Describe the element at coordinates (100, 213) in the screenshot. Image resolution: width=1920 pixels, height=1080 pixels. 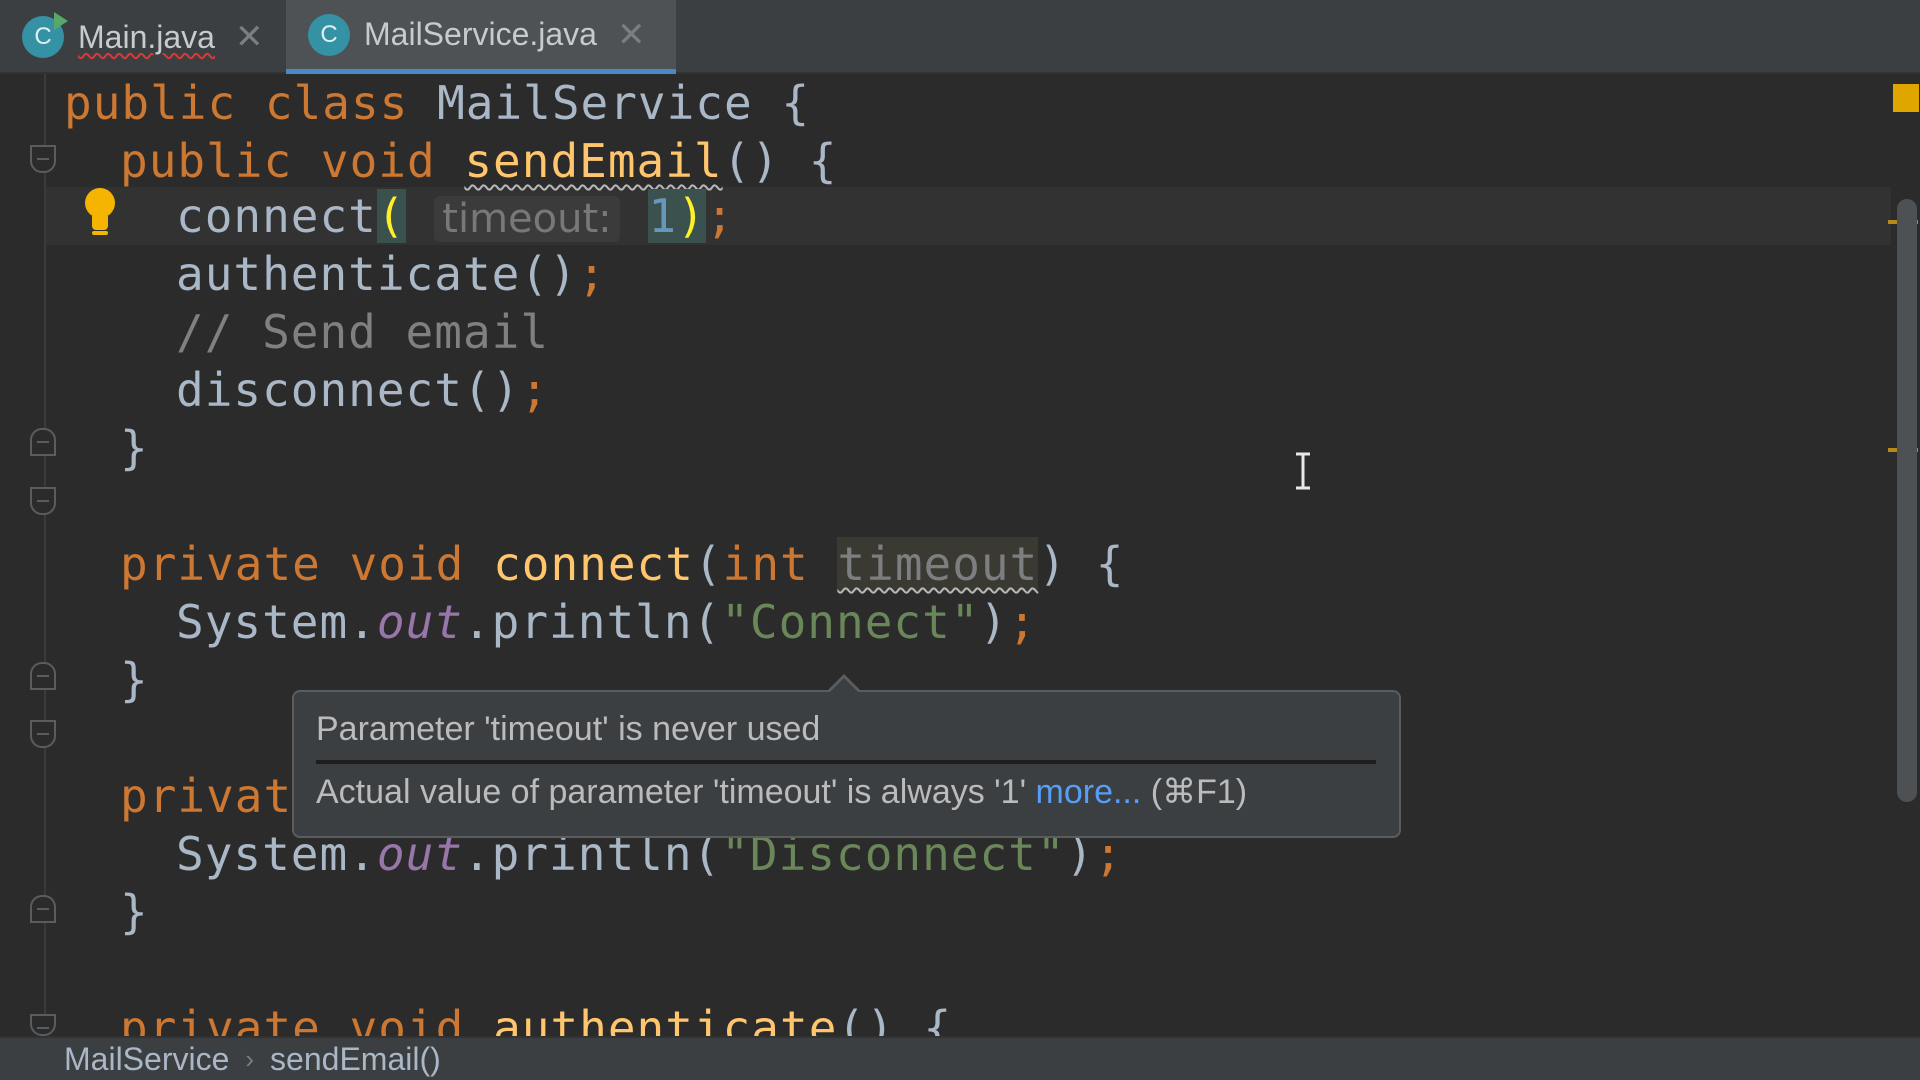
I see `lightbulb-icon` at that location.